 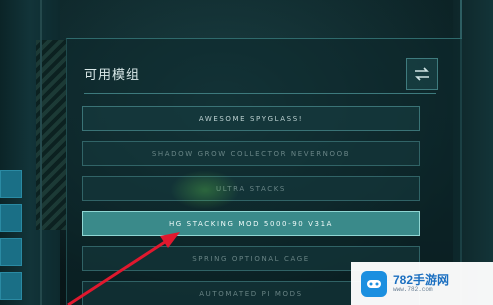 I want to click on mod-item-selected: HG STACKING MOD 5000-90 V31A, so click(x=251, y=223).